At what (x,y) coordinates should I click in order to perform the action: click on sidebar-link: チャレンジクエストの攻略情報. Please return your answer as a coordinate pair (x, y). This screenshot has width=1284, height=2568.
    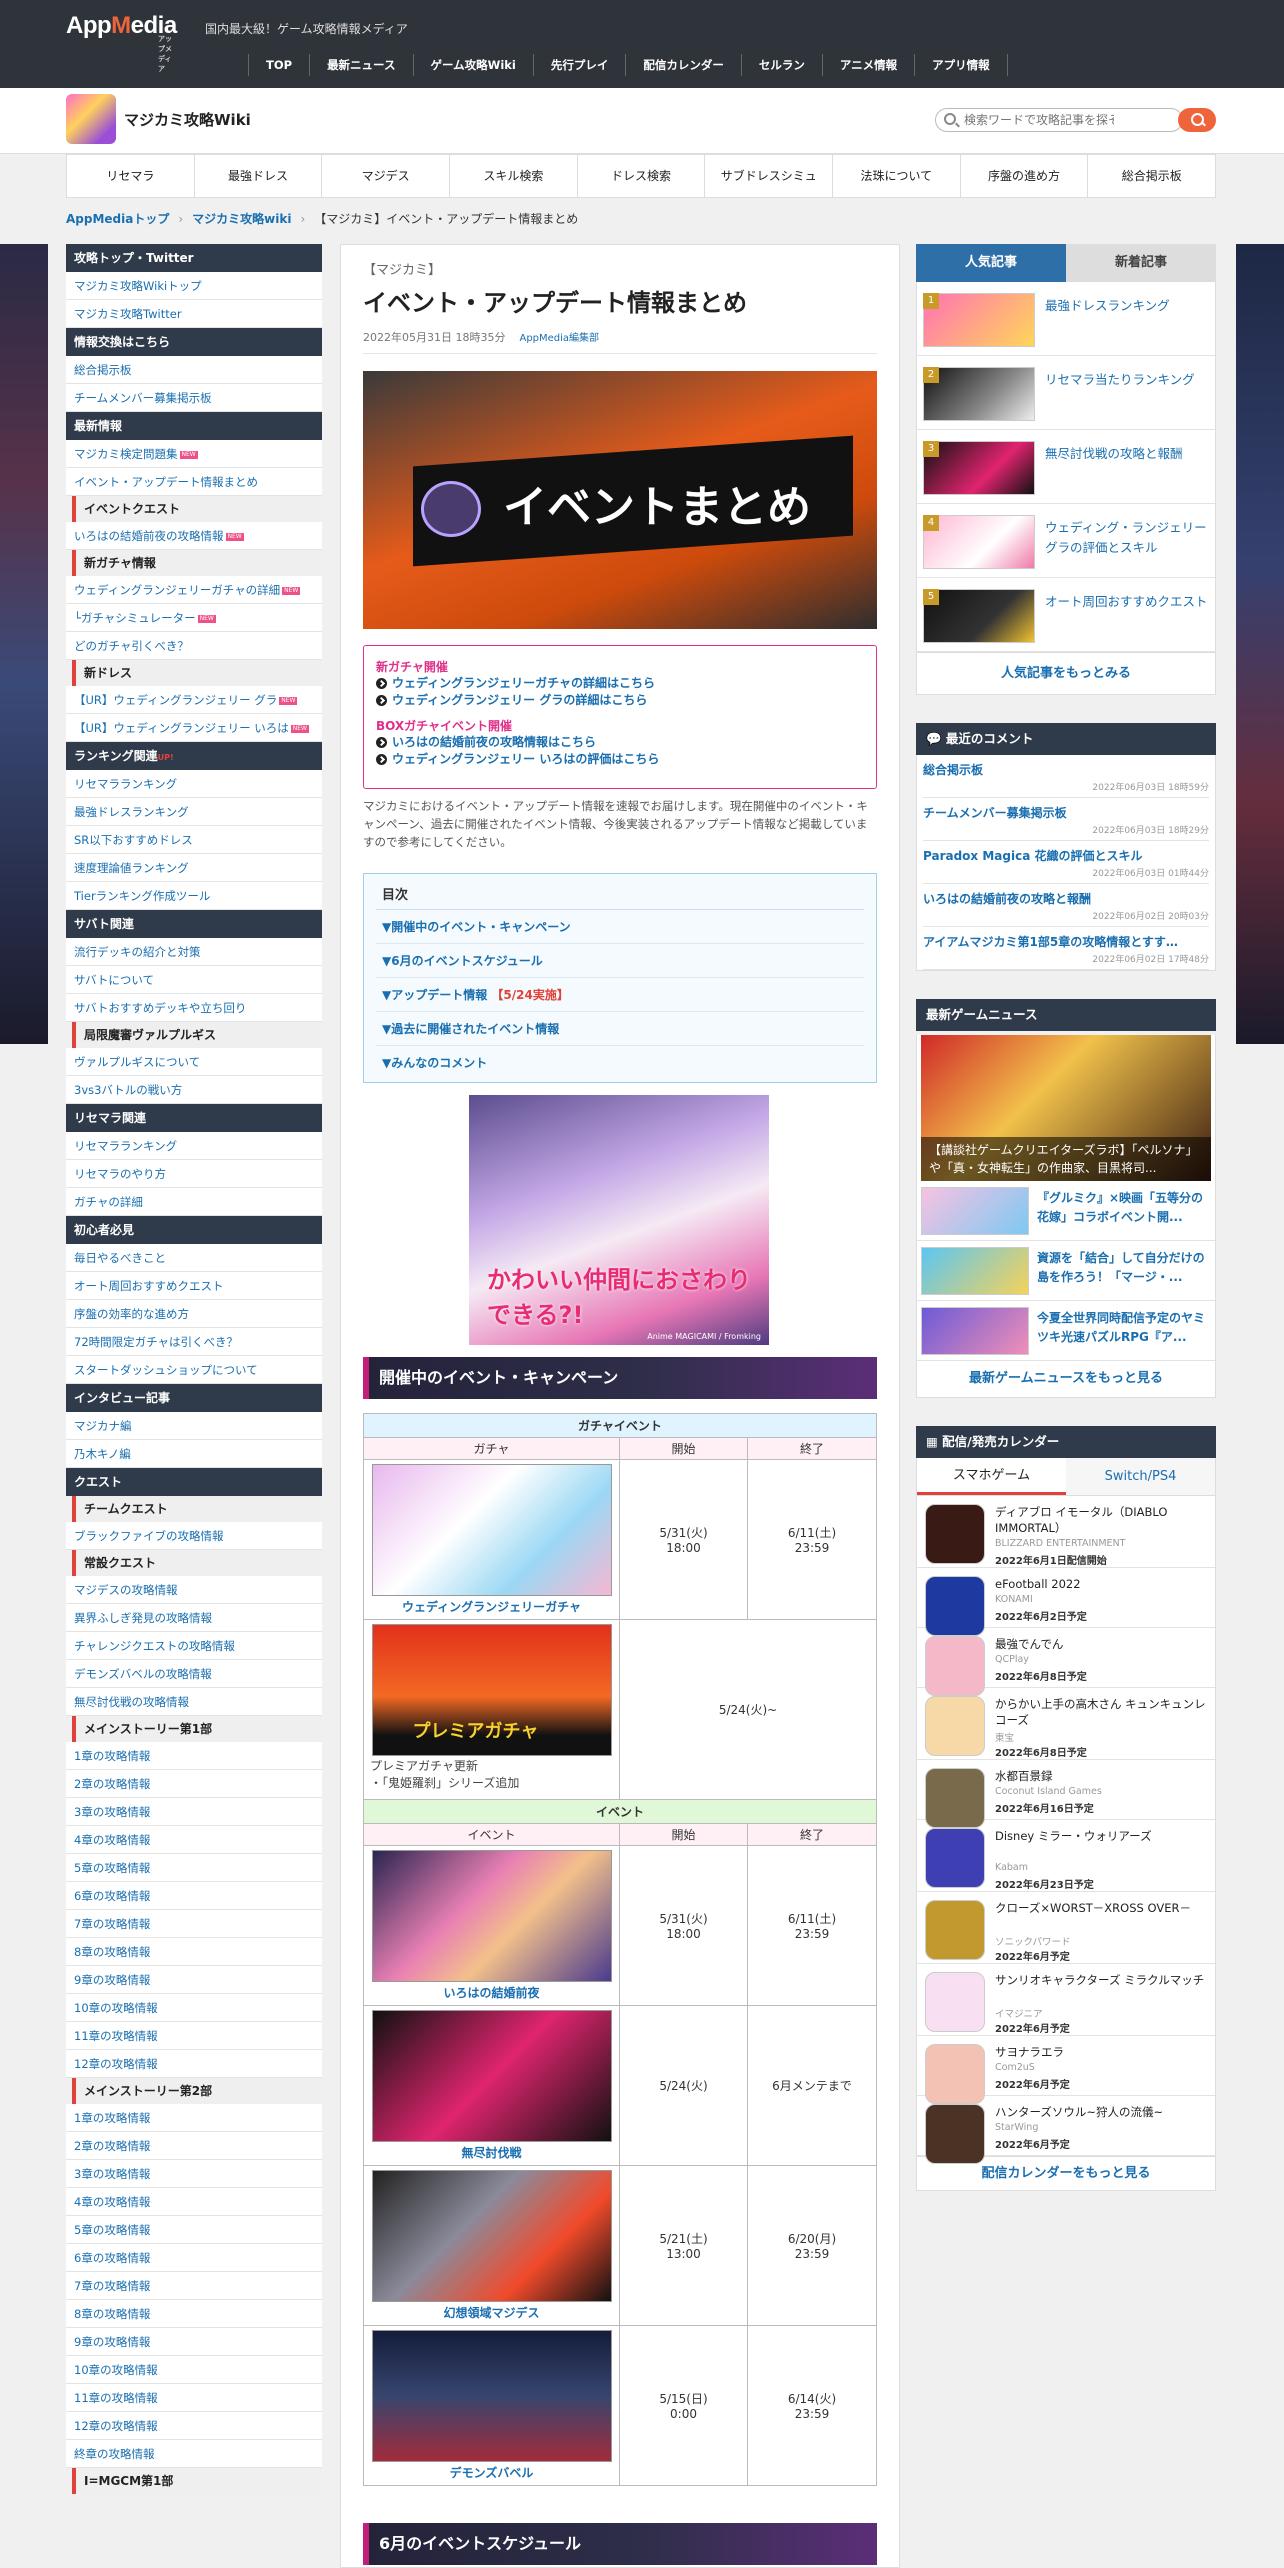
    Looking at the image, I should click on (194, 1646).